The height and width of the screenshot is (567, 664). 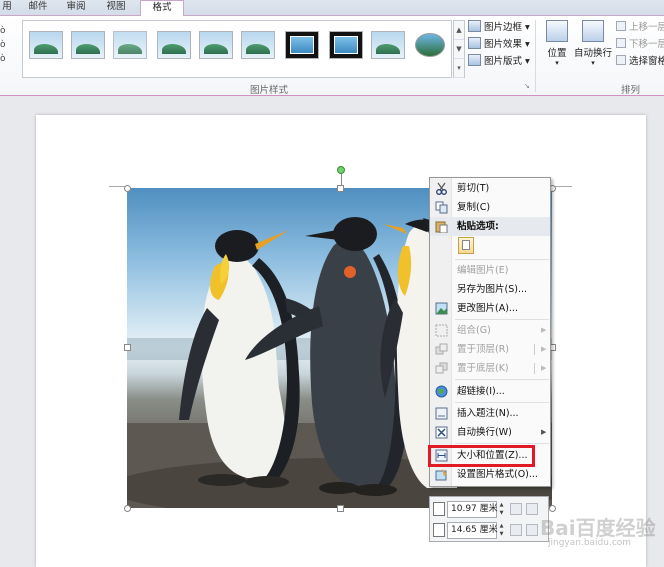 What do you see at coordinates (490, 349) in the screenshot?
I see `menu-item-bring-to-front: 置于顶层(R) ▶` at bounding box center [490, 349].